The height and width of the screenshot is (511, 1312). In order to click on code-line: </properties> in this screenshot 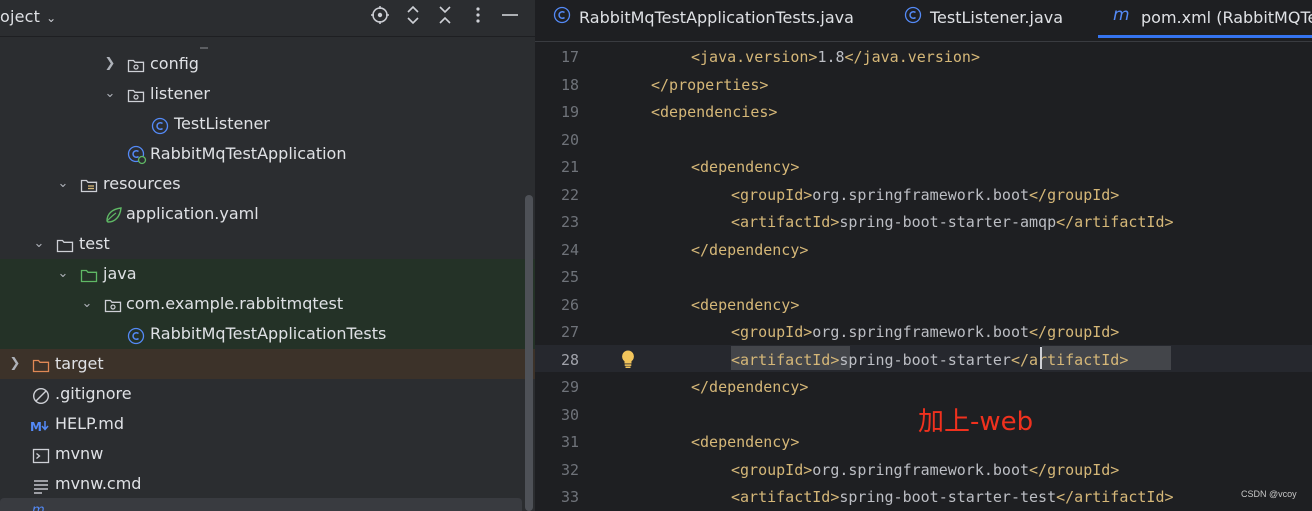, I will do `click(981, 86)`.